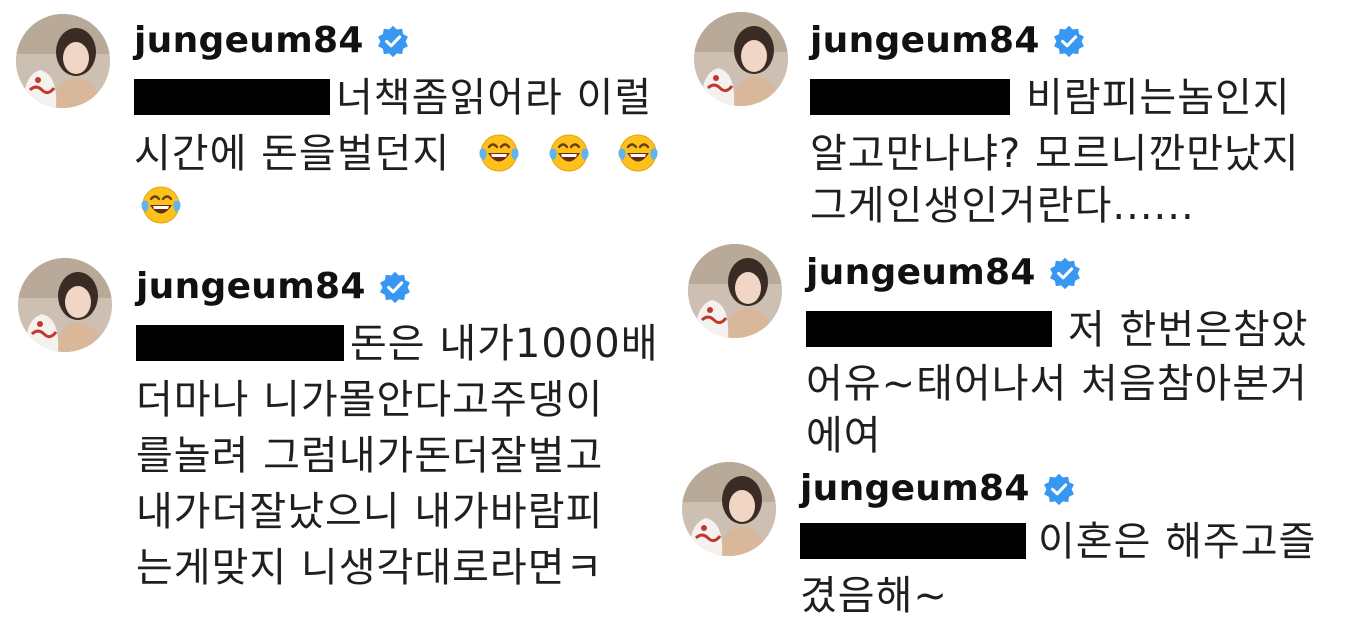 The image size is (1364, 624). Describe the element at coordinates (874, 596) in the screenshot. I see `comment-text-line: 겼음해~` at that location.